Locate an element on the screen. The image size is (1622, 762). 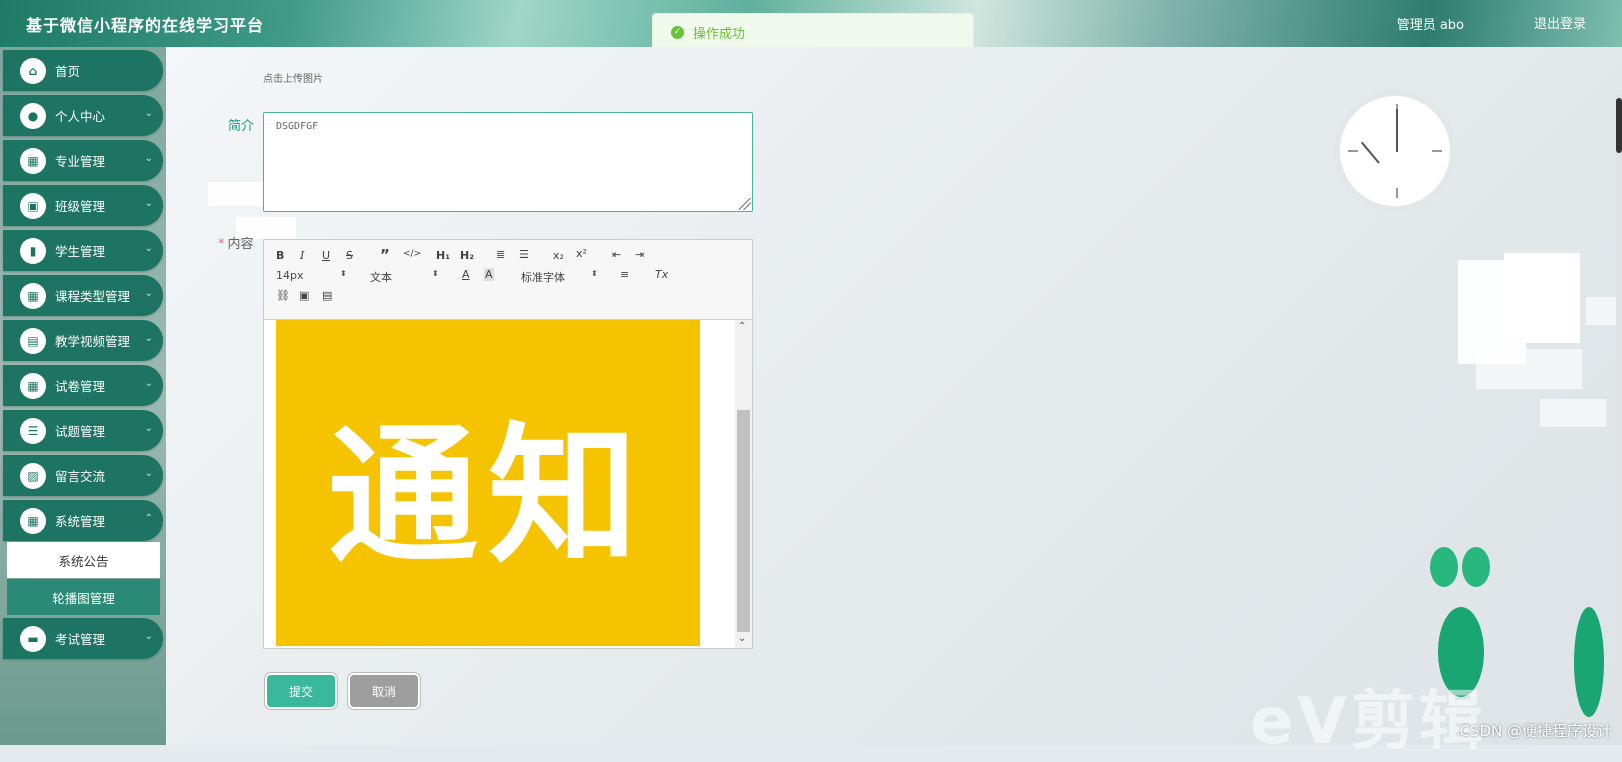
plant-decoration is located at coordinates (1476, 567).